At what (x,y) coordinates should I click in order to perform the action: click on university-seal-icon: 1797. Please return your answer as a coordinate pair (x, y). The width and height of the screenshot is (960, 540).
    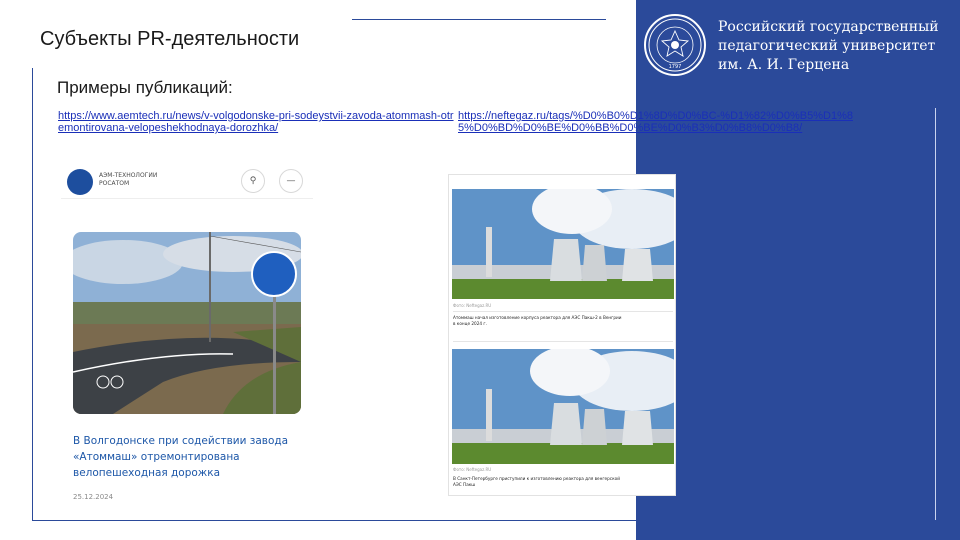
    Looking at the image, I should click on (675, 45).